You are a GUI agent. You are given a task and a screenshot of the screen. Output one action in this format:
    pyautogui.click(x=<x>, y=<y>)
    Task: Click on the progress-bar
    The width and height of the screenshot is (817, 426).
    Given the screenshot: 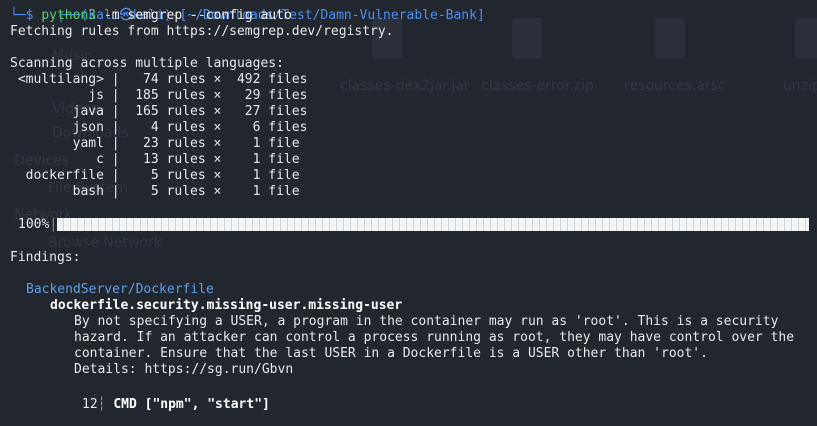 What is the action you would take?
    pyautogui.click(x=433, y=224)
    